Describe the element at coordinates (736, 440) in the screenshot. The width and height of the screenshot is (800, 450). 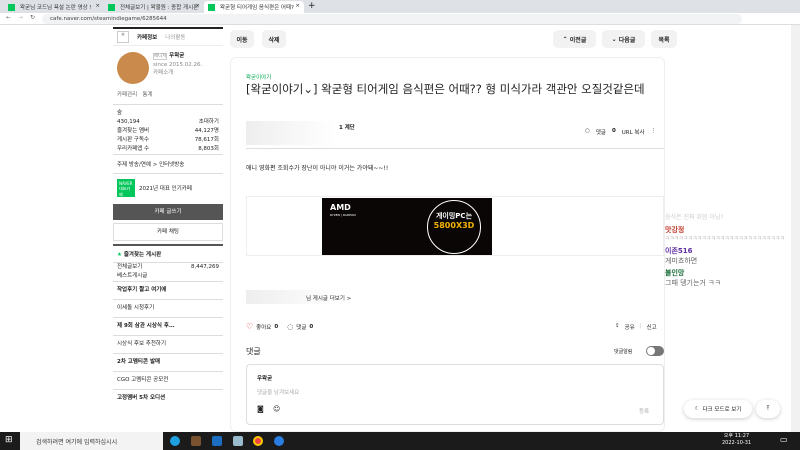
I see `clock: 오후 11:27 2022-10-31` at that location.